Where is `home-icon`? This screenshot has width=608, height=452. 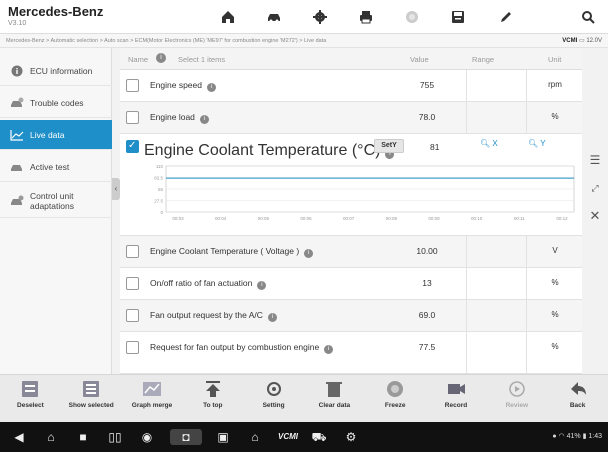 home-icon is located at coordinates (228, 17).